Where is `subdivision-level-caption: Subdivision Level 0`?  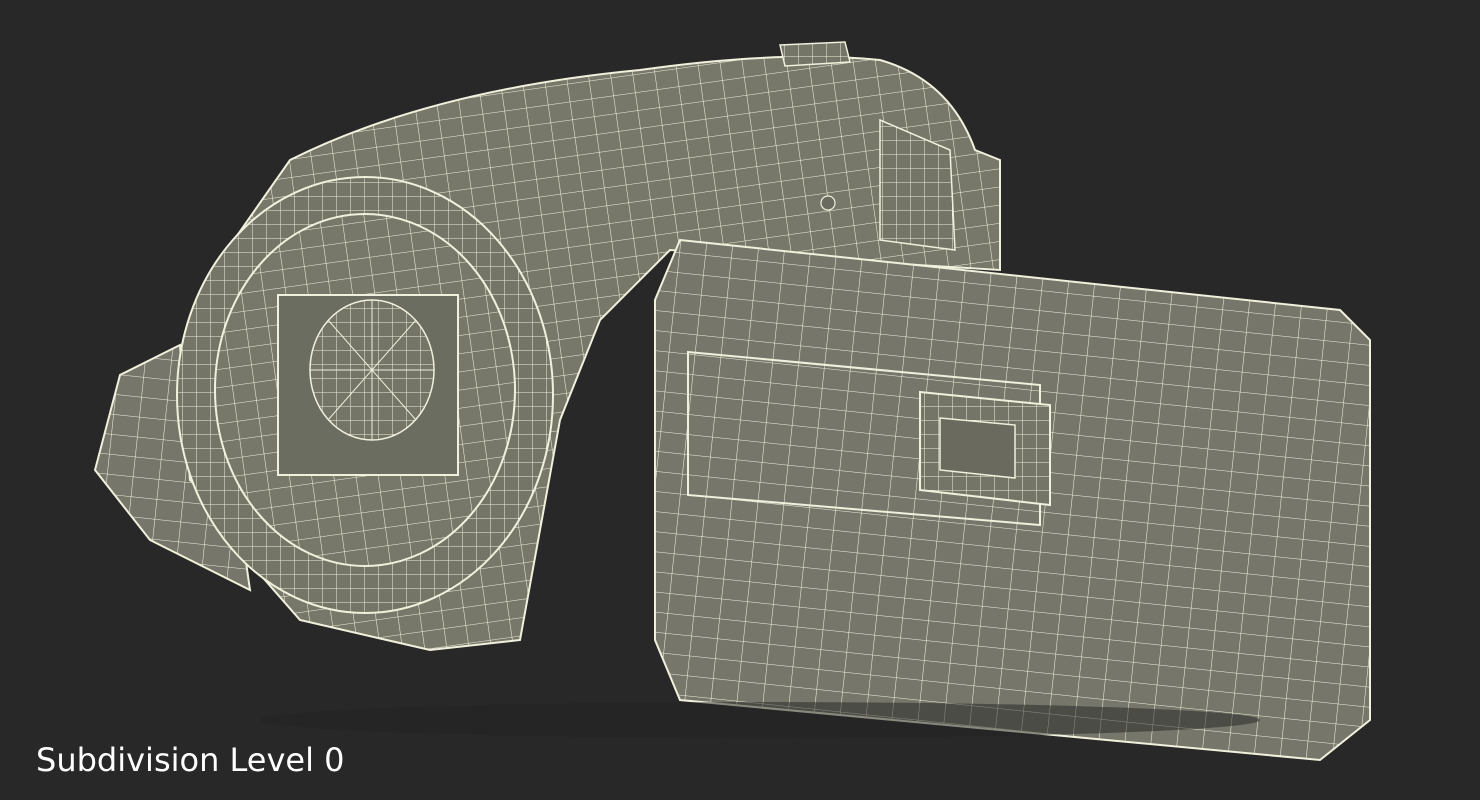
subdivision-level-caption: Subdivision Level 0 is located at coordinates (190, 760).